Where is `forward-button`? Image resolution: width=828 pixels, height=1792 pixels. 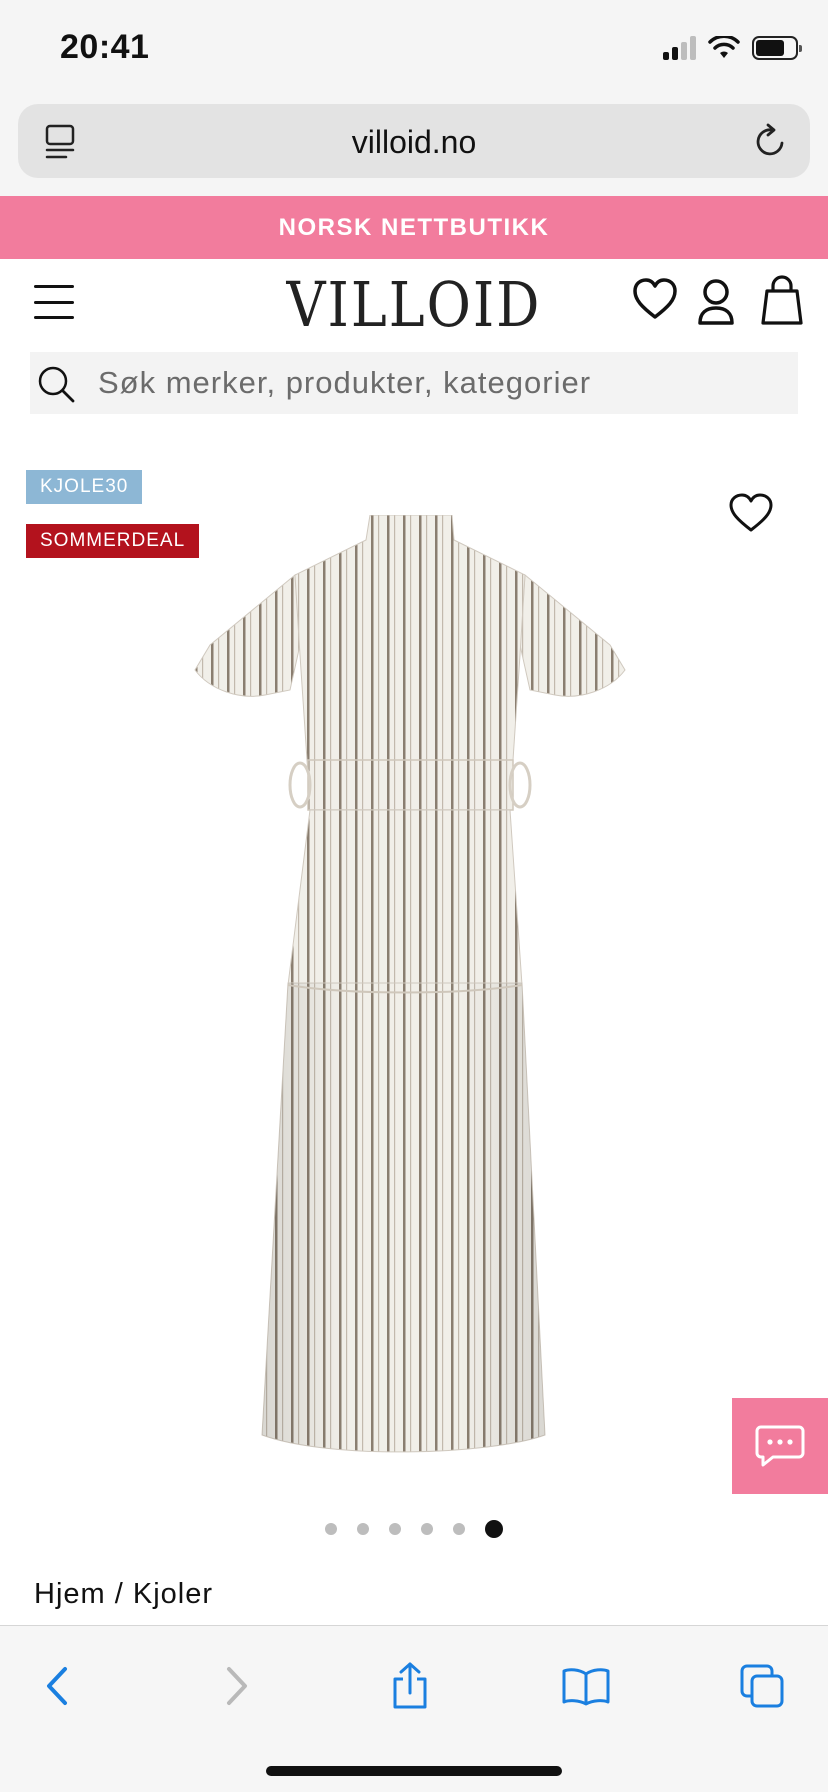 forward-button is located at coordinates (236, 1686).